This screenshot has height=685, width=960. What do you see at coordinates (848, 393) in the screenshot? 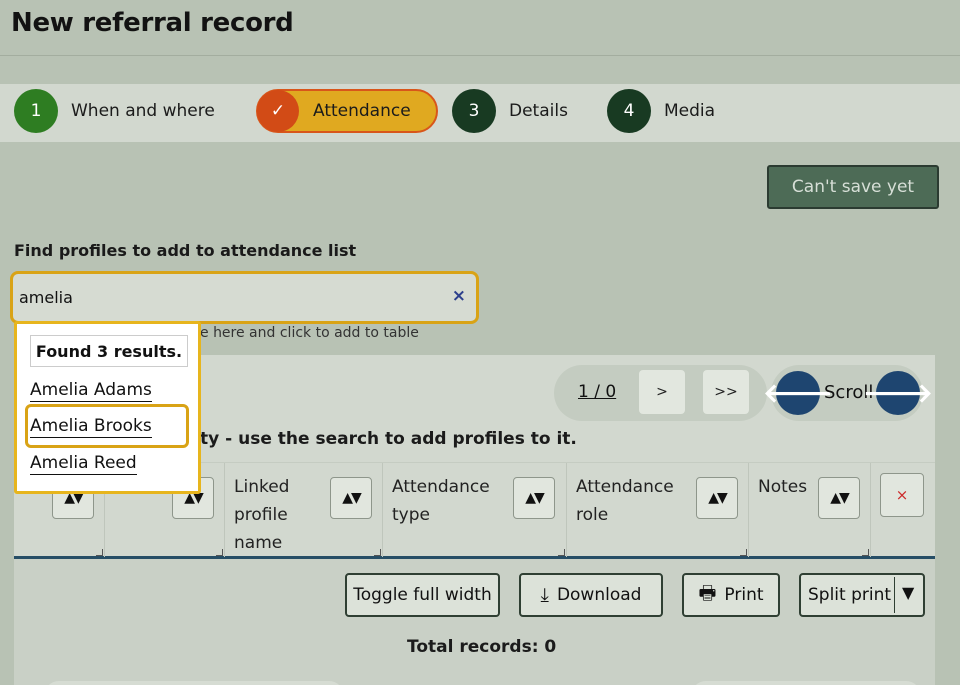
I see `scroll-control: 🡐 Scroll 🡒` at bounding box center [848, 393].